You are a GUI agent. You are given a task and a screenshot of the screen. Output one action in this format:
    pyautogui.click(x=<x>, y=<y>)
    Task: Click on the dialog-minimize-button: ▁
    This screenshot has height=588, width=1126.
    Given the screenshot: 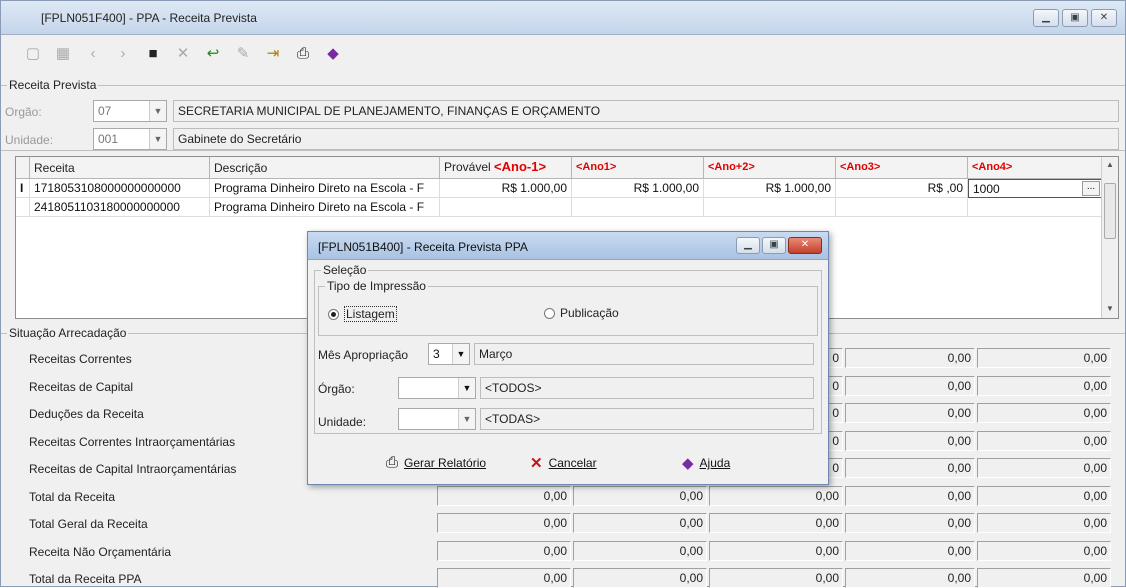 What is the action you would take?
    pyautogui.click(x=748, y=245)
    